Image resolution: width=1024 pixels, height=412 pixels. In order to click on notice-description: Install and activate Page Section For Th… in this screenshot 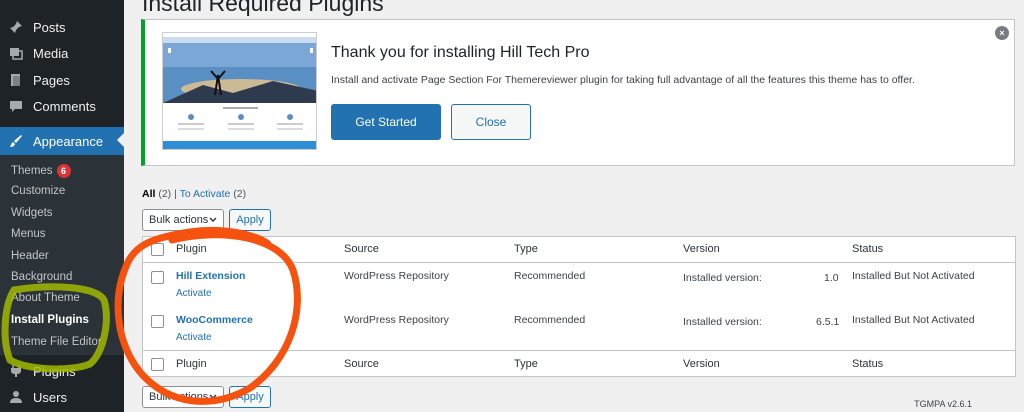, I will do `click(623, 80)`.